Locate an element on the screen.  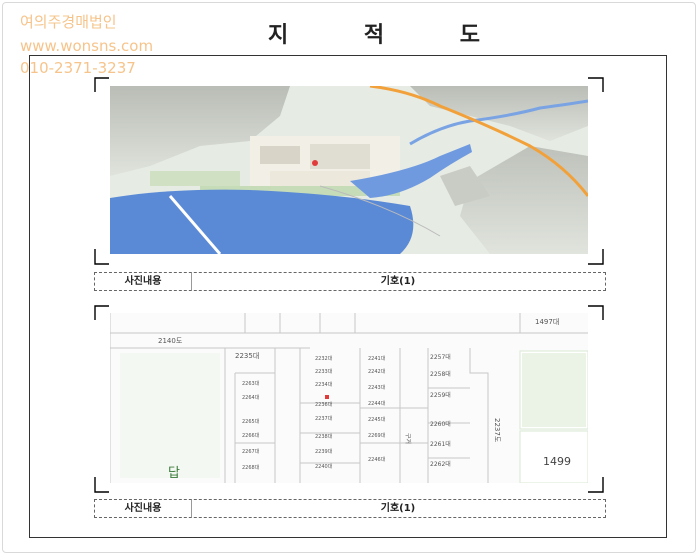
lot-label: 2232대 is located at coordinates (324, 358).